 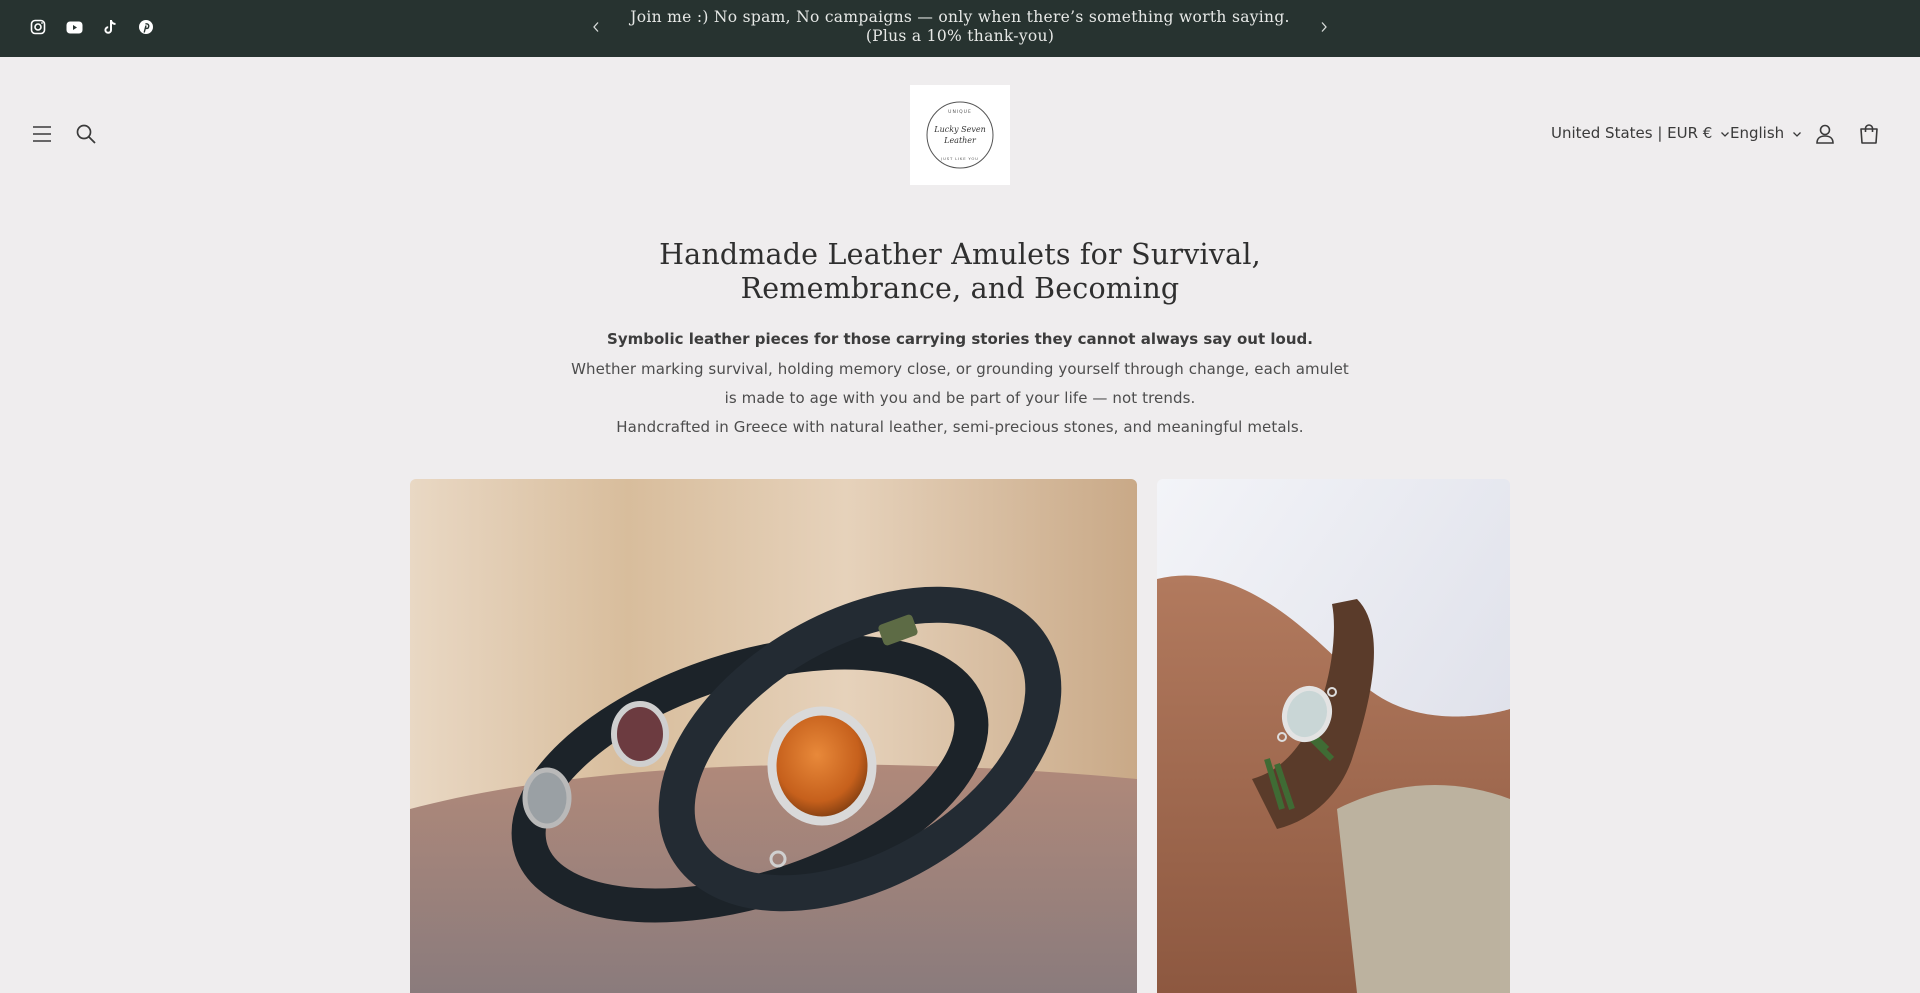 What do you see at coordinates (74, 27) in the screenshot?
I see `youtube-icon` at bounding box center [74, 27].